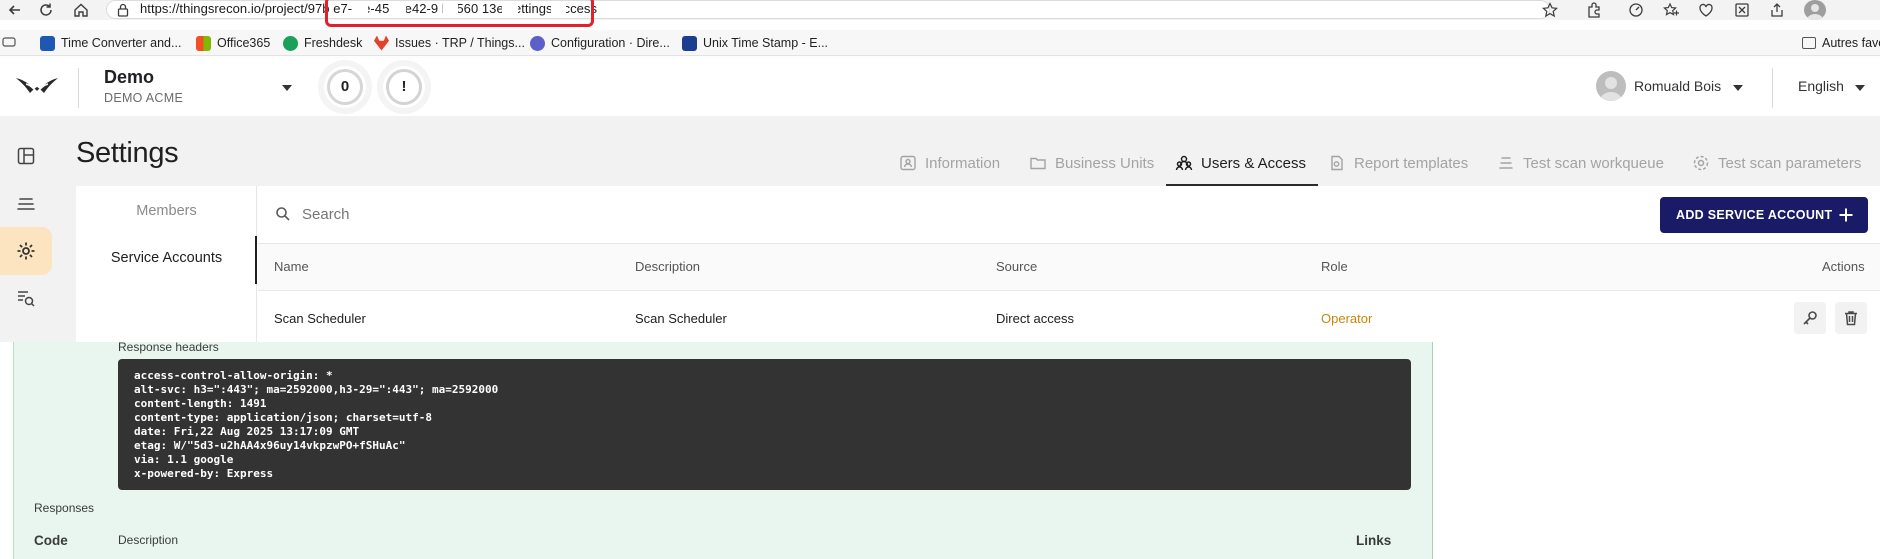  Describe the element at coordinates (1821, 86) in the screenshot. I see `language-selector: English` at that location.